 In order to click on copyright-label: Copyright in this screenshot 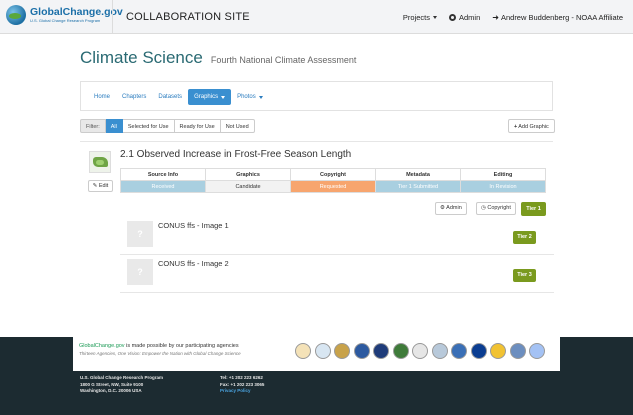, I will do `click(499, 208)`.